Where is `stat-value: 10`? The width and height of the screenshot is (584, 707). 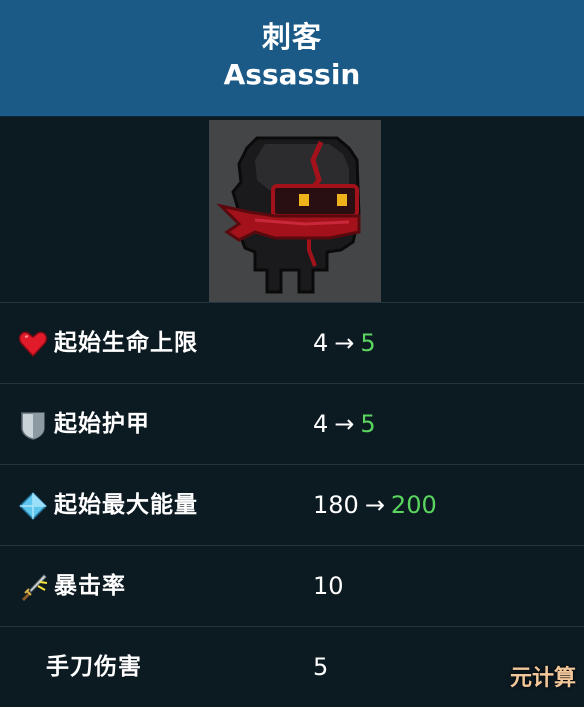 stat-value: 10 is located at coordinates (328, 586).